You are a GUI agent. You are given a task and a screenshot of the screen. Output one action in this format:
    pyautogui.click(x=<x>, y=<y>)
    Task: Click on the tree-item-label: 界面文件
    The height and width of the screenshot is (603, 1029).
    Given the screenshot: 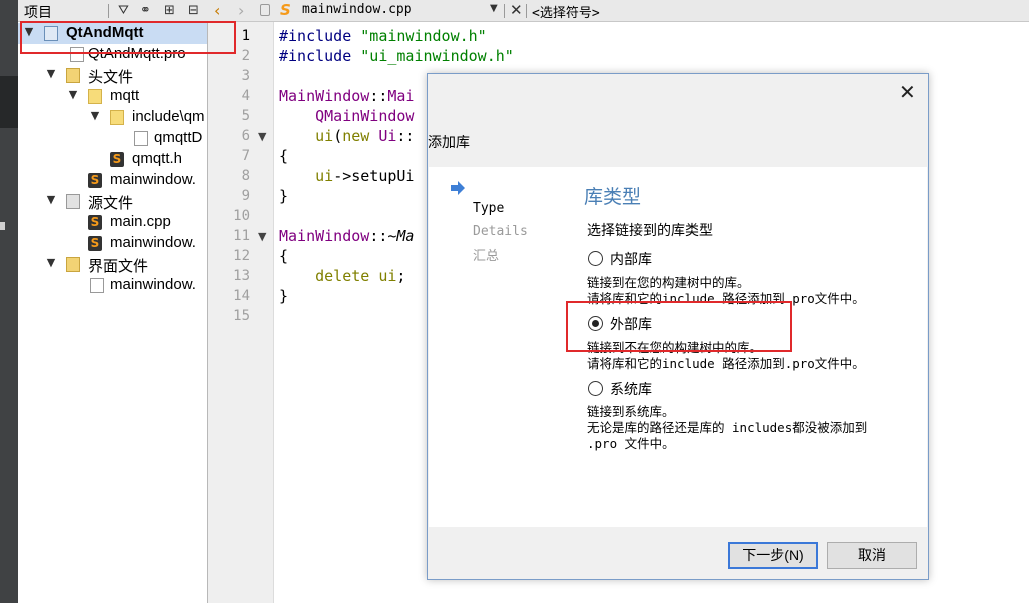 What is the action you would take?
    pyautogui.click(x=118, y=266)
    